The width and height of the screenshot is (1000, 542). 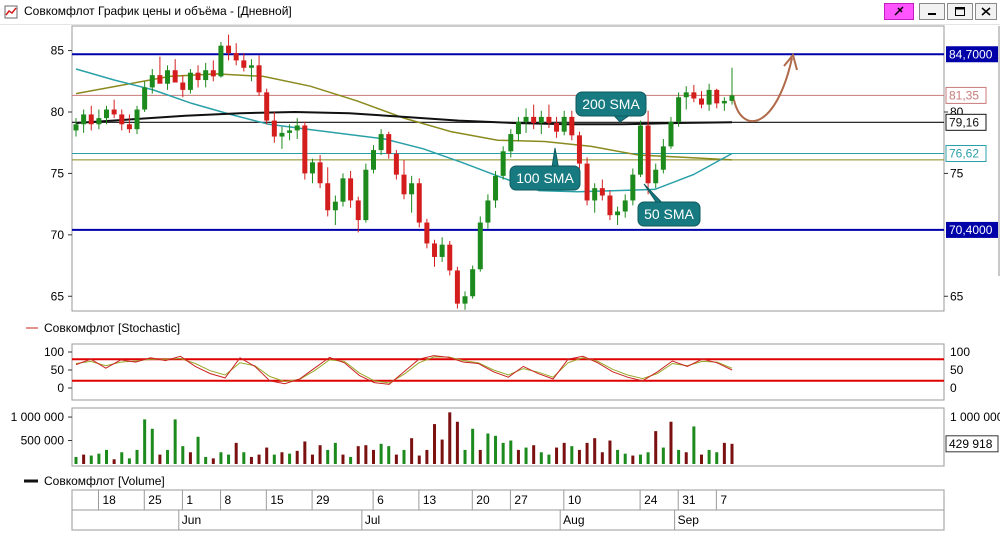 What do you see at coordinates (971, 230) in the screenshot?
I see `level-tag-label: 70,4000` at bounding box center [971, 230].